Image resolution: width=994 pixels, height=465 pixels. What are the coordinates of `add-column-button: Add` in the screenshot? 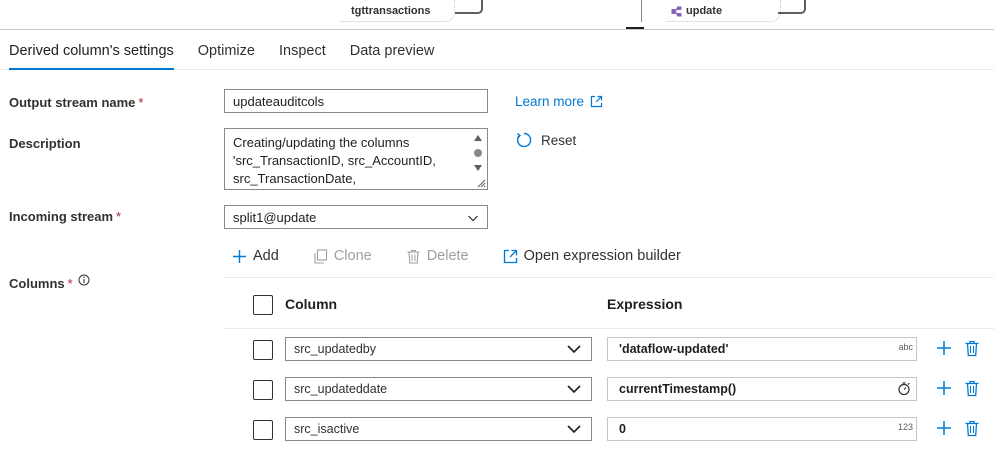 It's located at (255, 256).